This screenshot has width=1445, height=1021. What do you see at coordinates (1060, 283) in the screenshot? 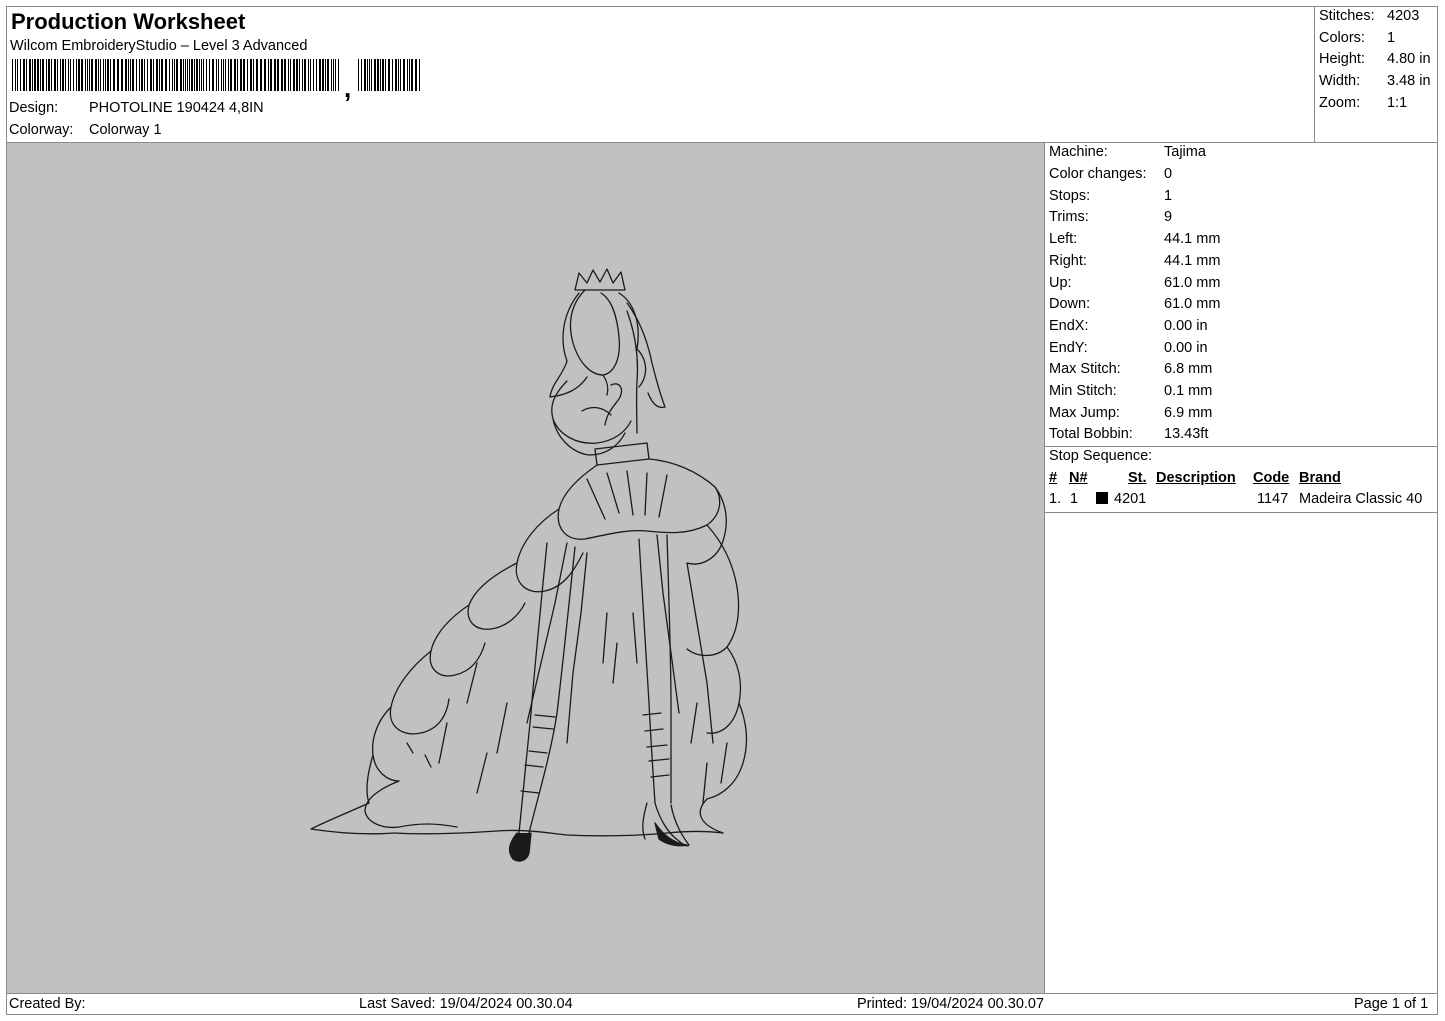
I see `info-label: Up:` at bounding box center [1060, 283].